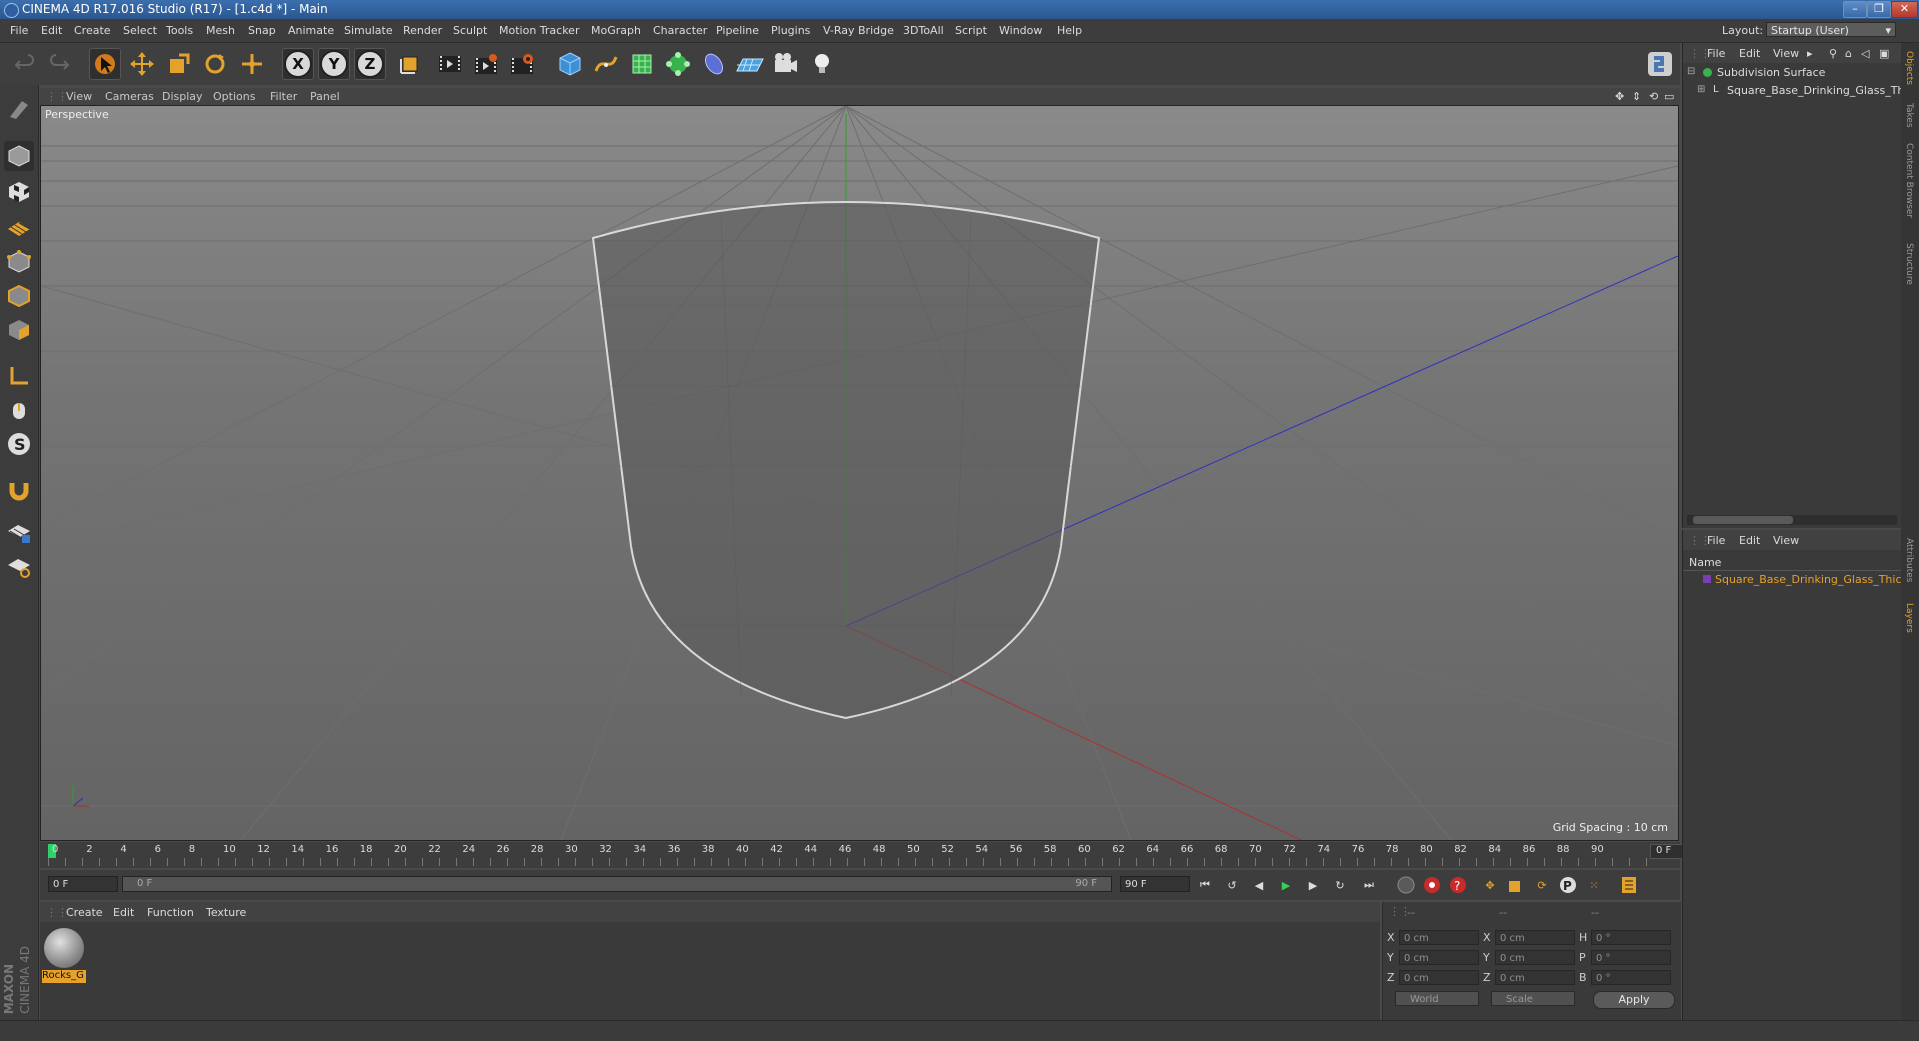 The height and width of the screenshot is (1041, 1919). Describe the element at coordinates (1909, 180) in the screenshot. I see `tab-content-browser: Content Browser` at that location.